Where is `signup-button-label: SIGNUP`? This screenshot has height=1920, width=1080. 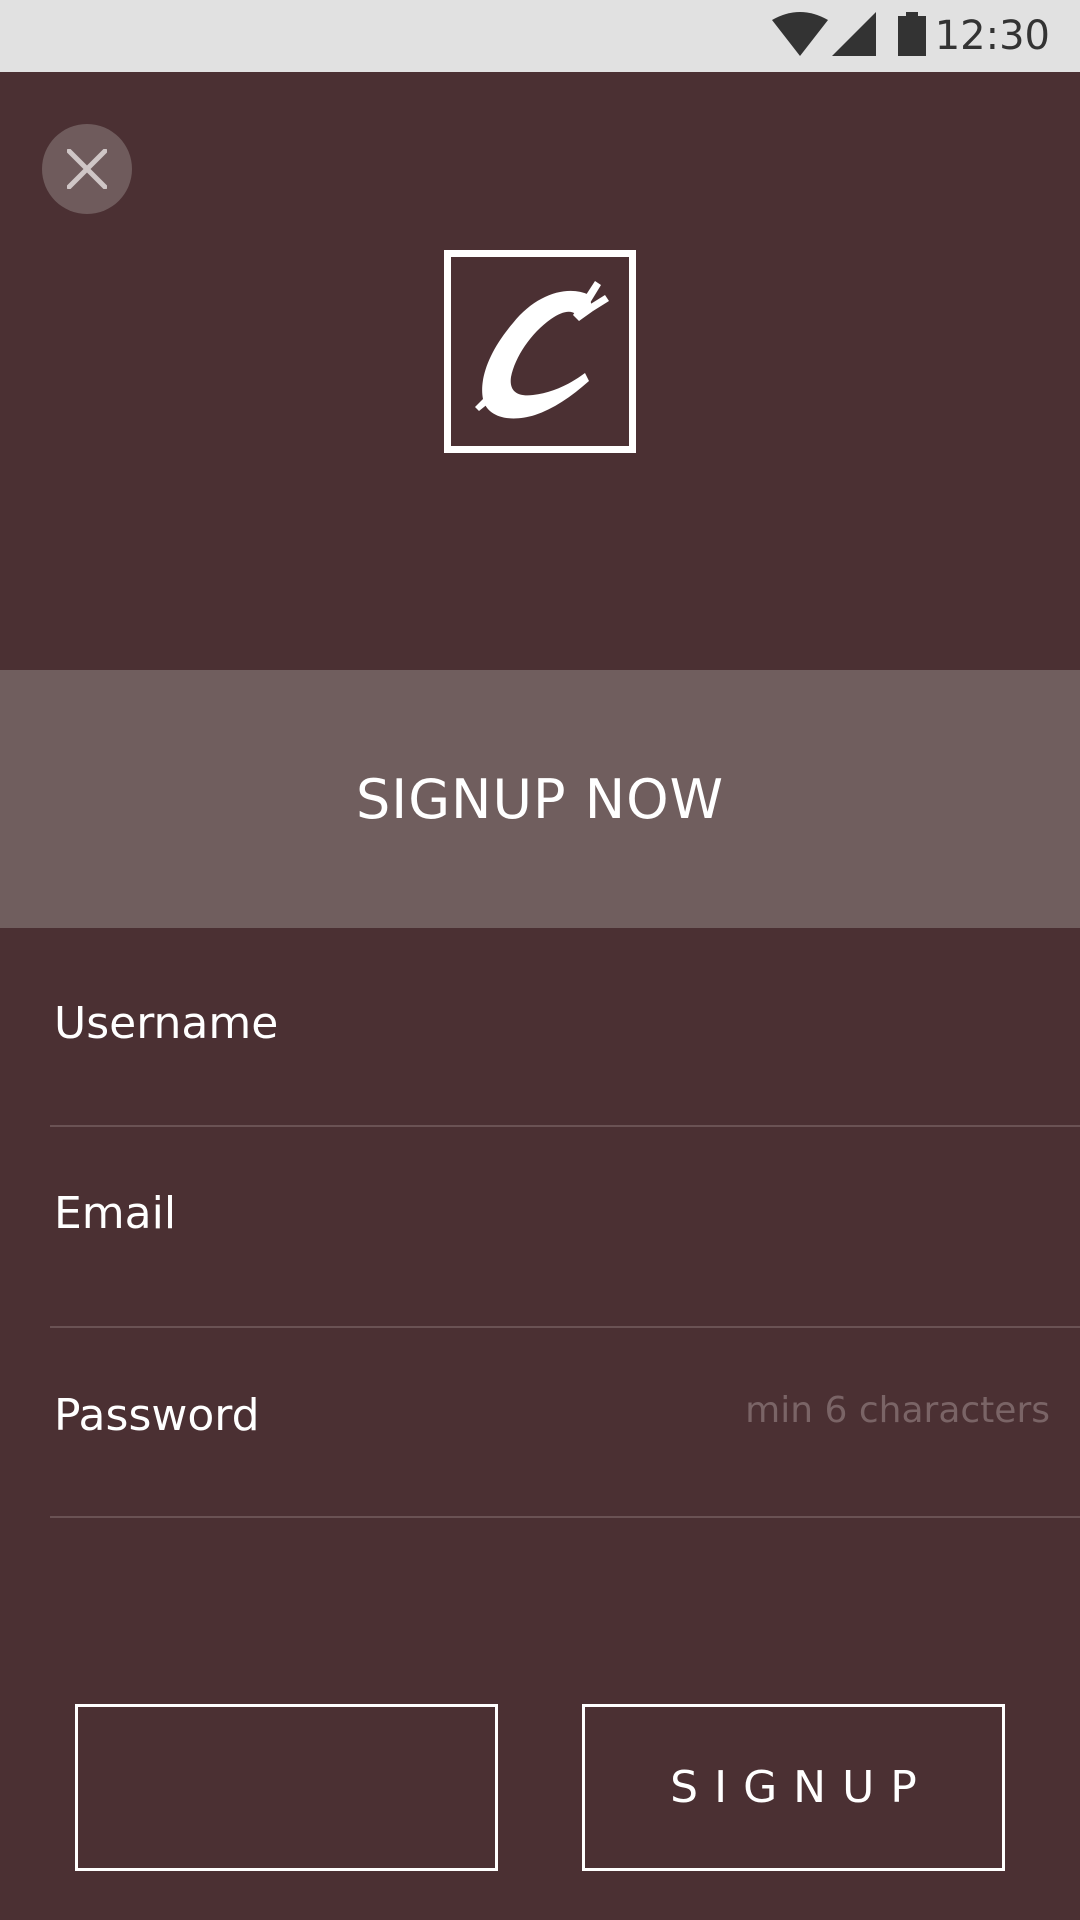
signup-button-label: SIGNUP is located at coordinates (801, 1787).